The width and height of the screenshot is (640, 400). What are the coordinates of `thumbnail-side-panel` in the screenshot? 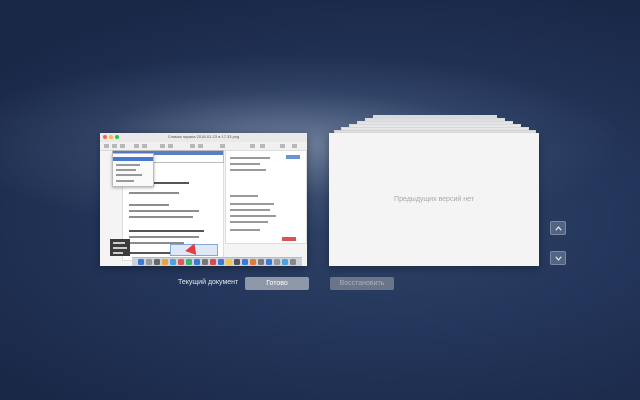 It's located at (266, 197).